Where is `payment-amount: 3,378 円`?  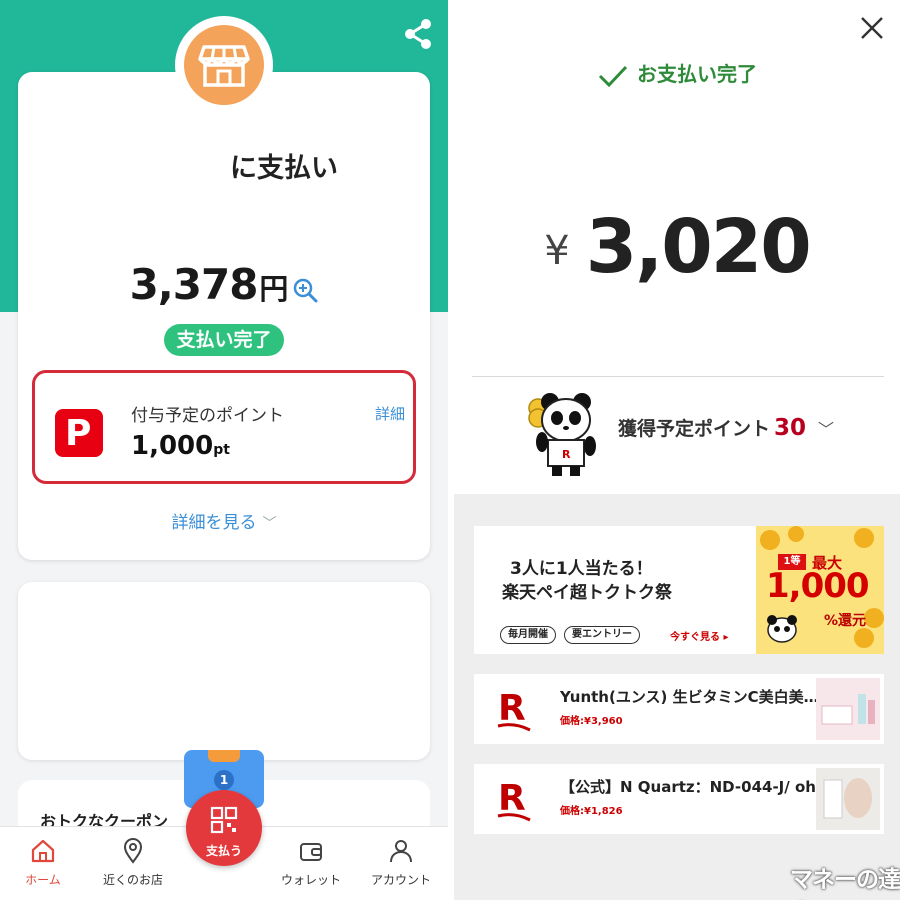 payment-amount: 3,378 円 is located at coordinates (224, 284).